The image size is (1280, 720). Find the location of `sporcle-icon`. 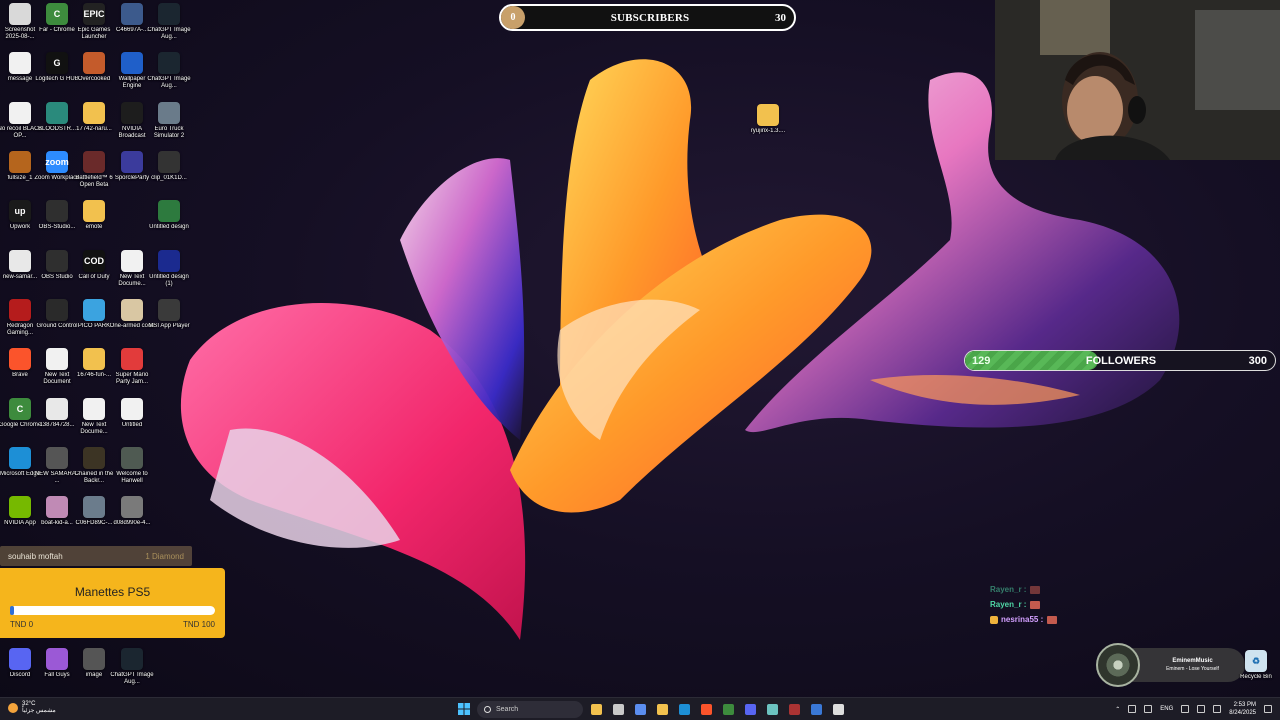

sporcle-icon is located at coordinates (132, 162).